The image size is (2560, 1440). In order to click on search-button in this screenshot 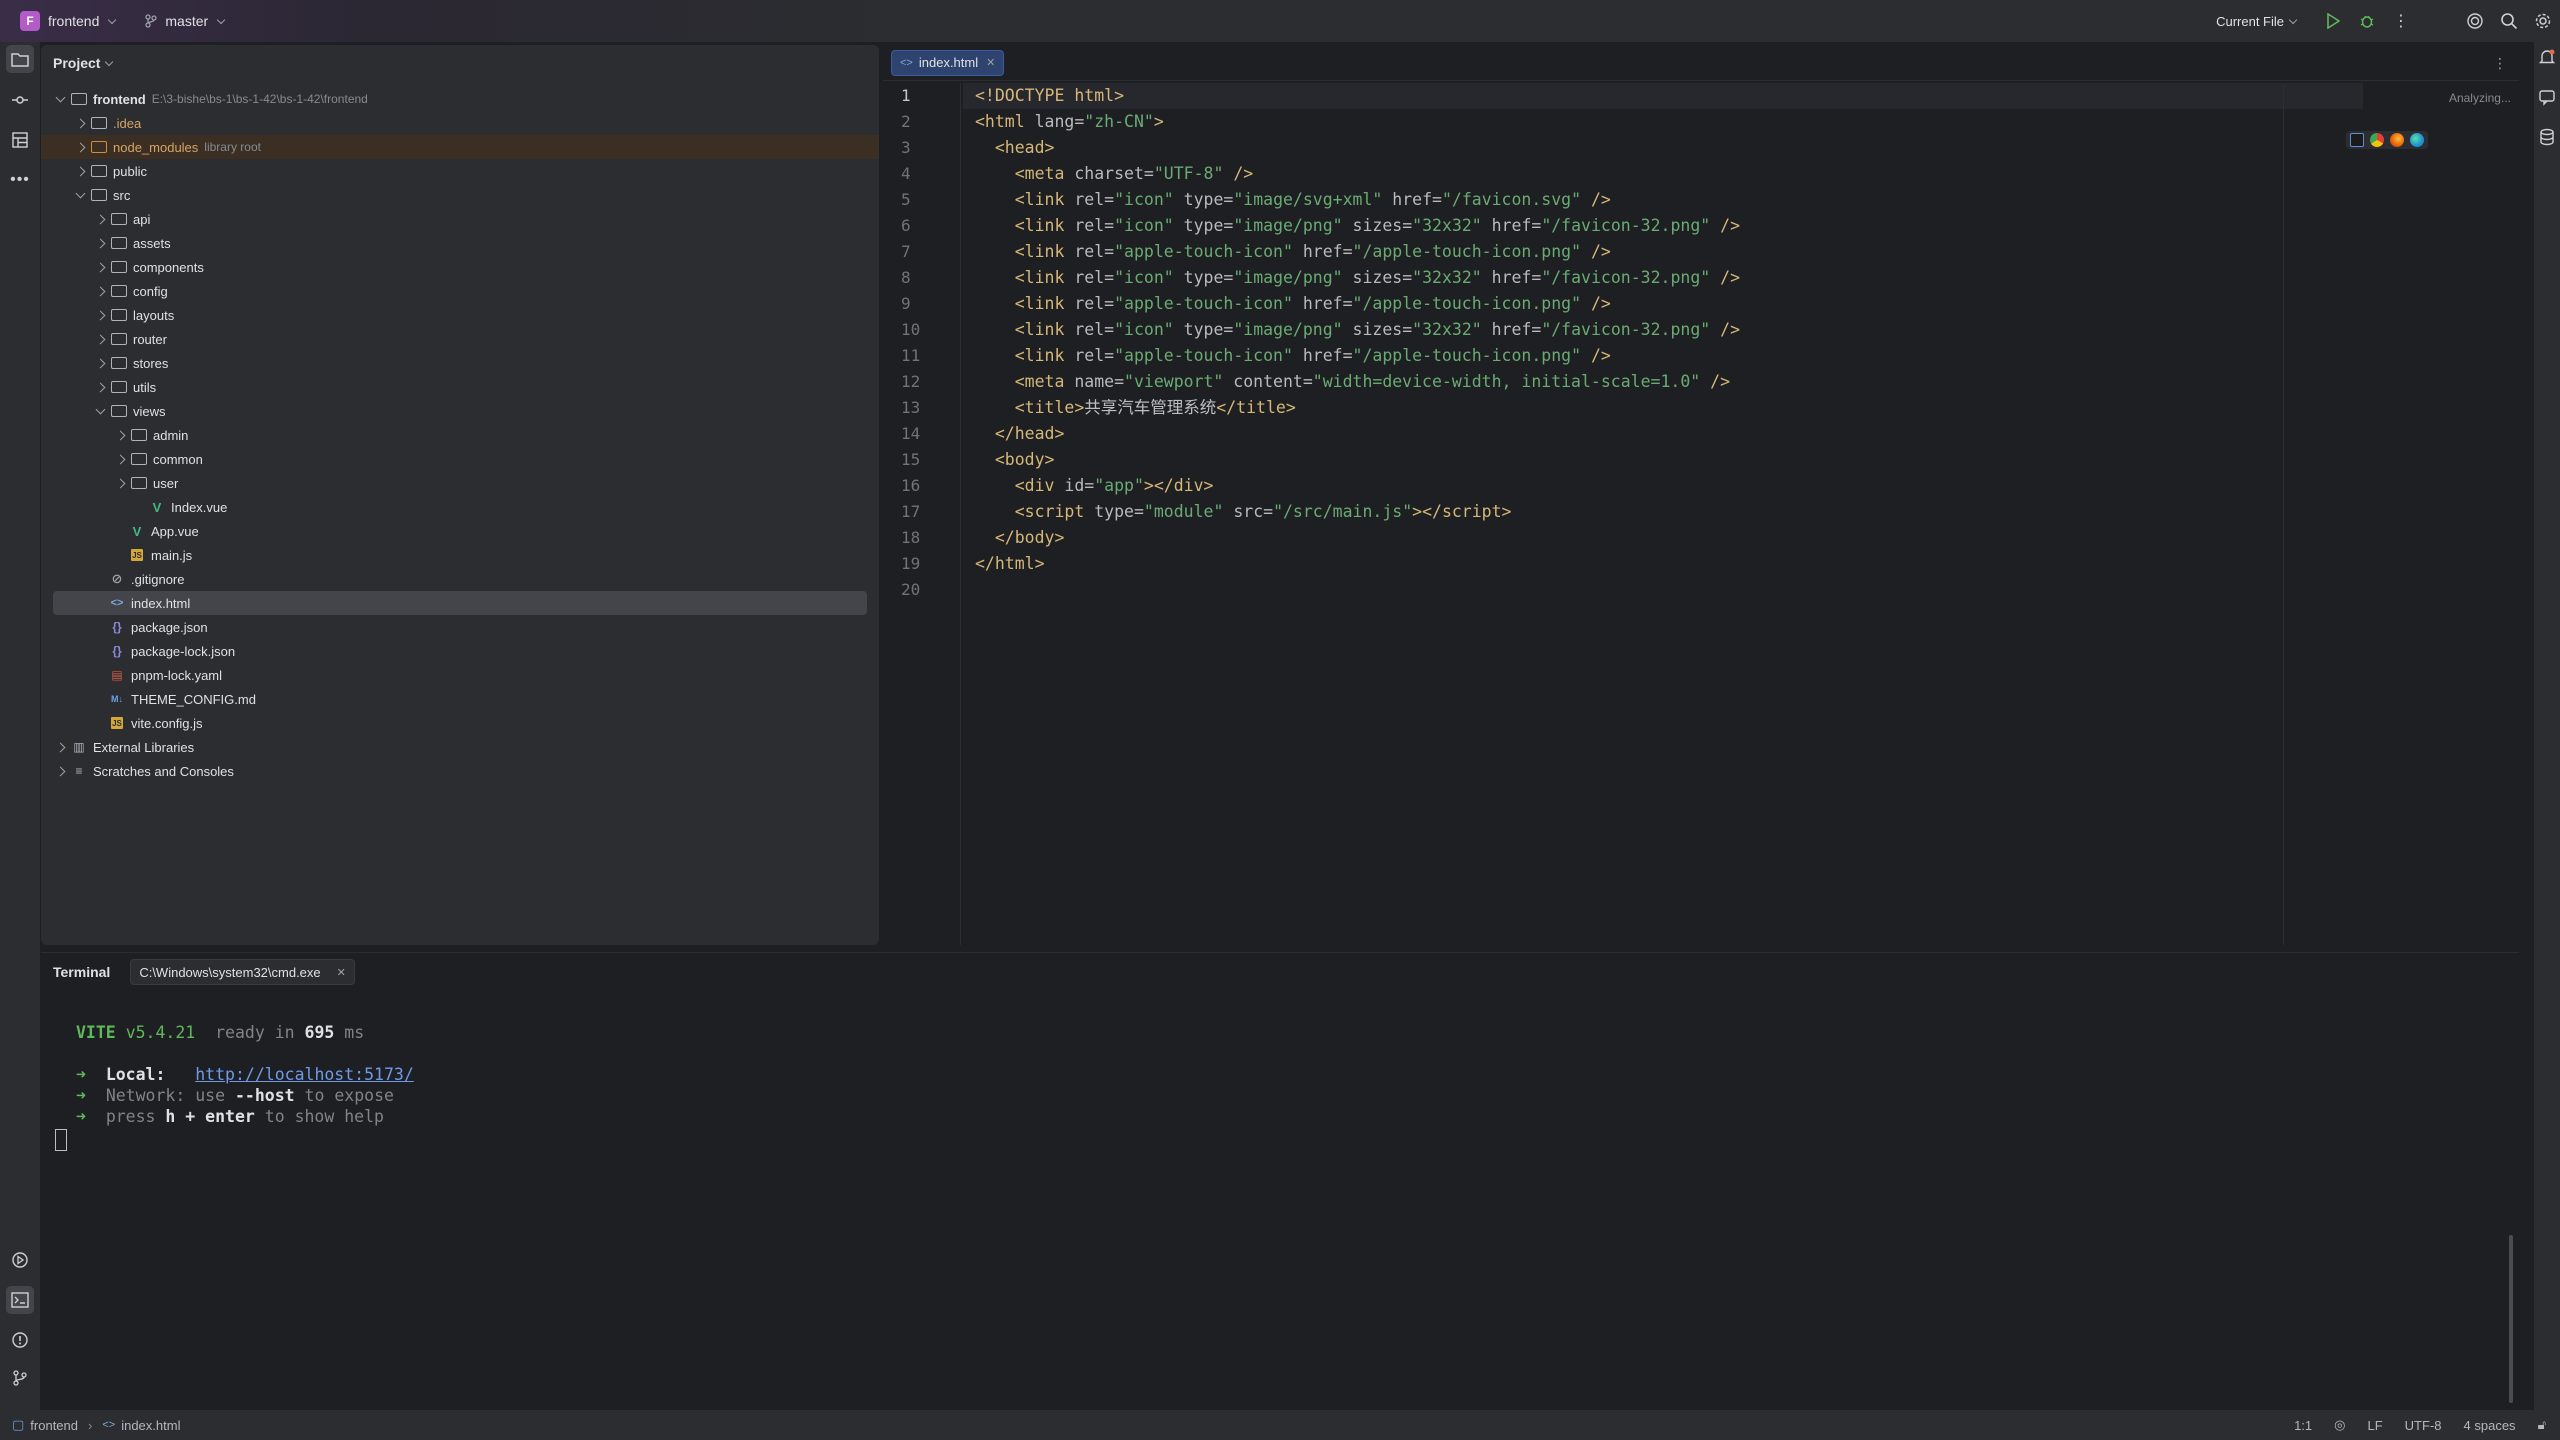, I will do `click(2509, 21)`.